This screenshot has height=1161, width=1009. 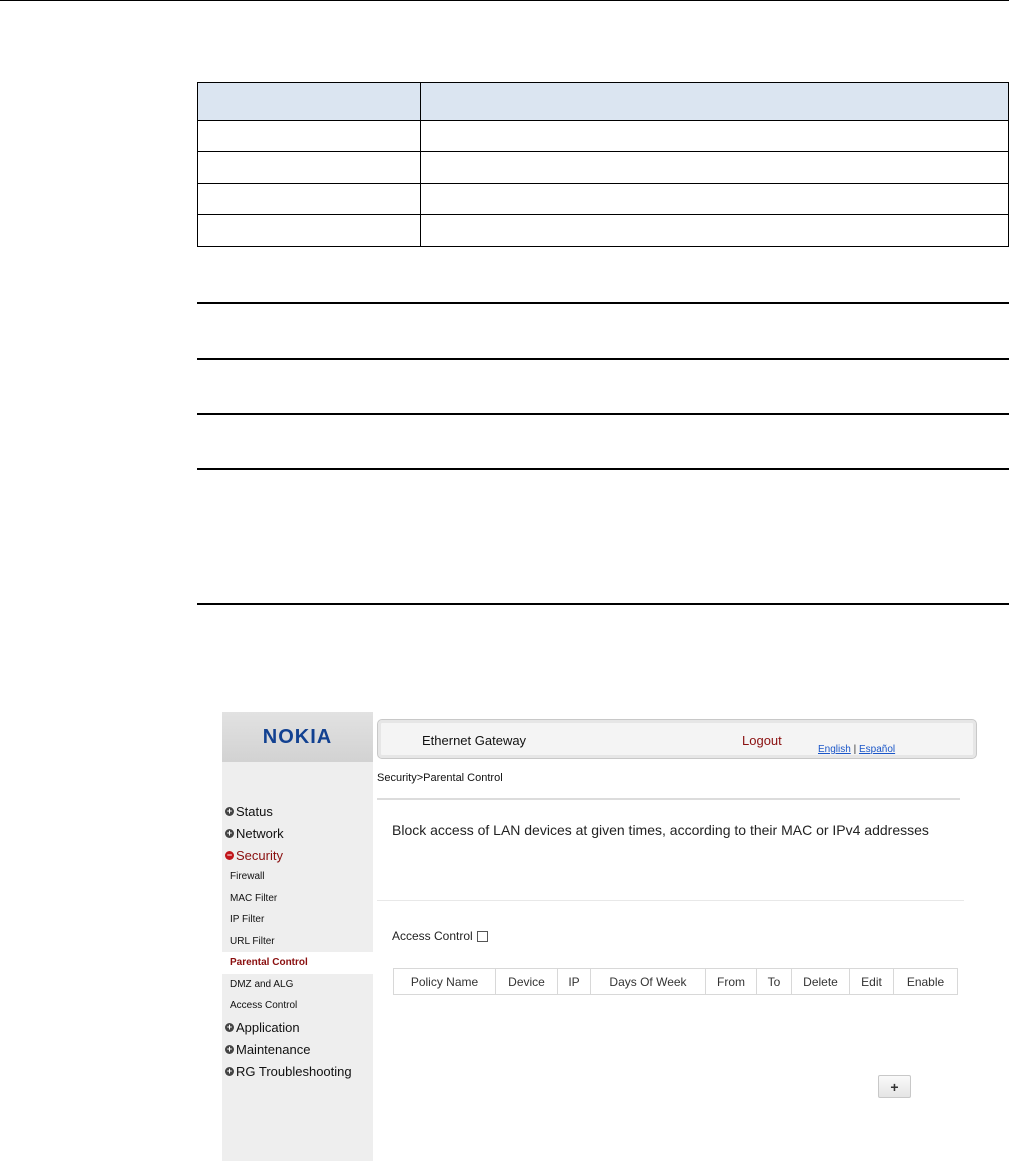 I want to click on sidebar-subitem-parental-control: Parental Control, so click(x=297, y=963).